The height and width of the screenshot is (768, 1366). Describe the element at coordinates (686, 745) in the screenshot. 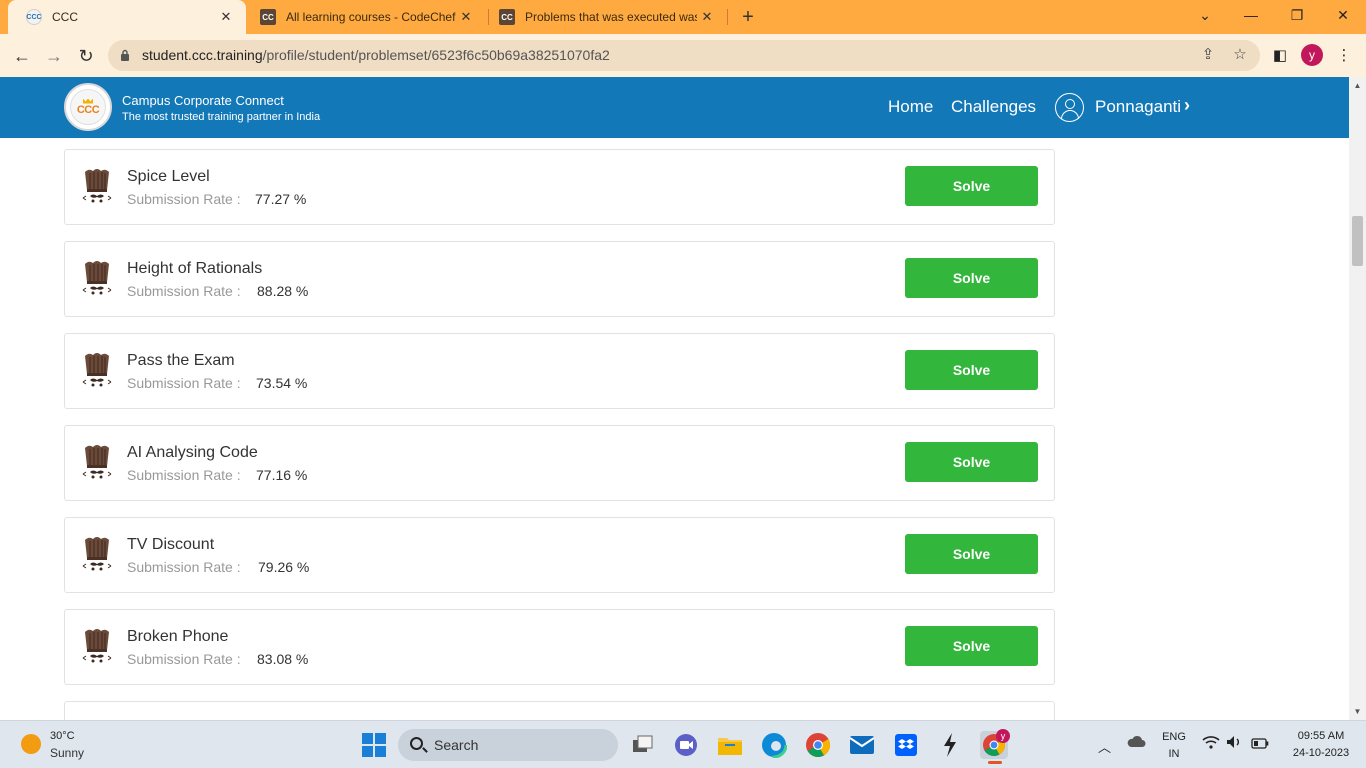

I see `teams-meet-icon` at that location.